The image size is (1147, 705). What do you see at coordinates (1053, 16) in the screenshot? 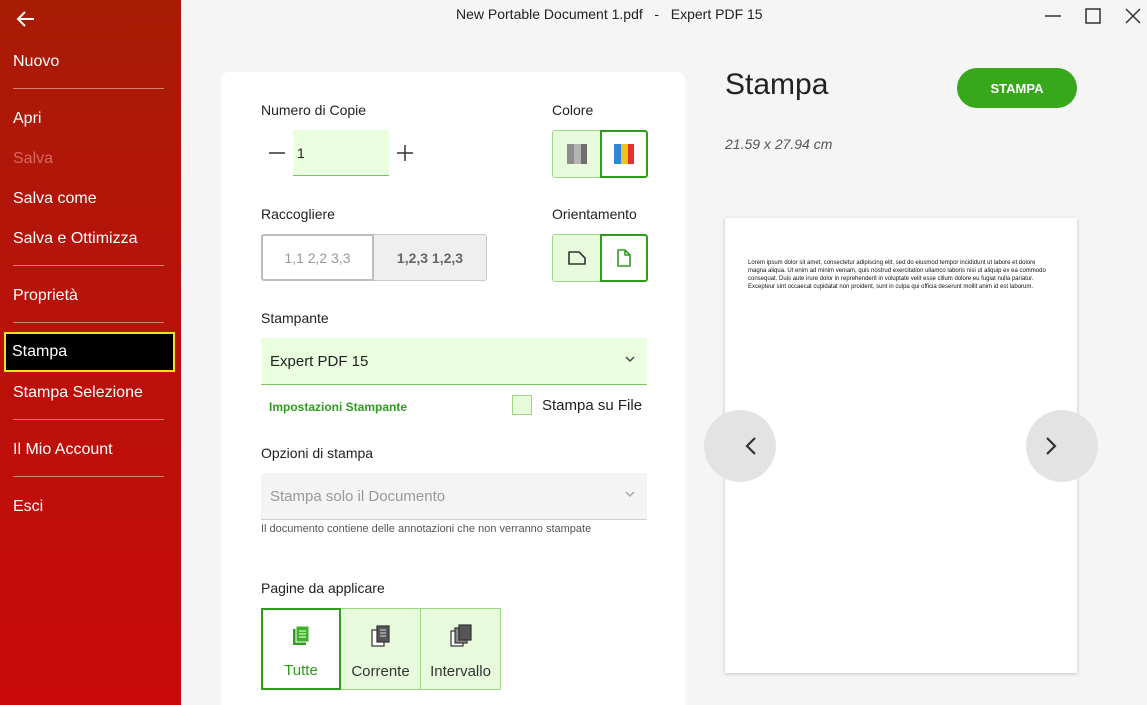
I see `minimize-icon` at bounding box center [1053, 16].